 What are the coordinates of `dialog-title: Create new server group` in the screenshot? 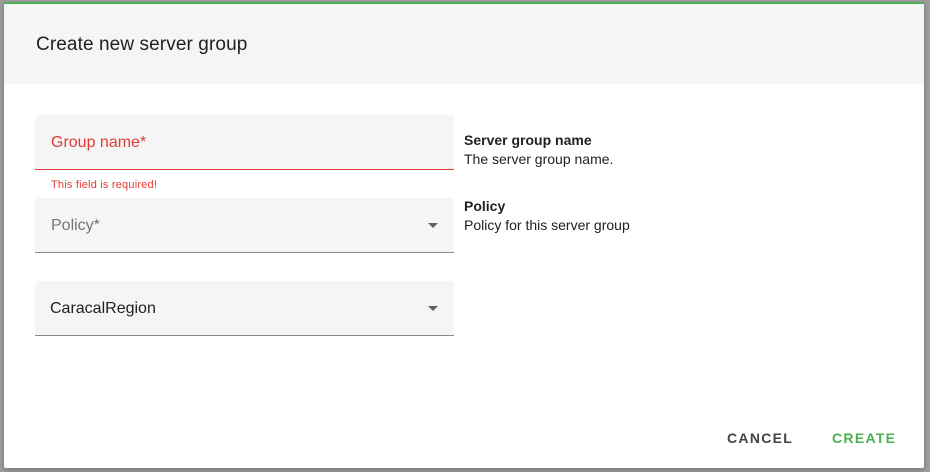 It's located at (142, 44).